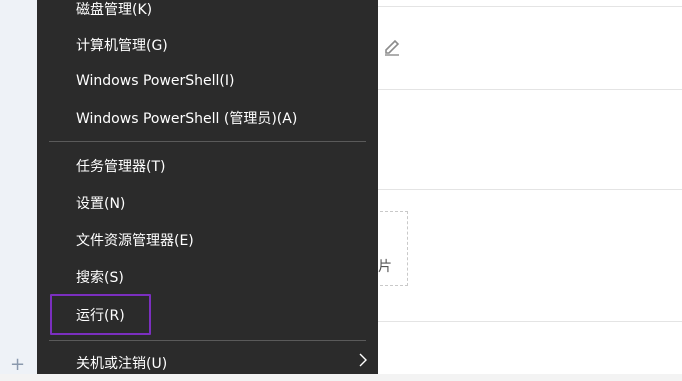  Describe the element at coordinates (100, 277) in the screenshot. I see `menu-item-label: 搜索(S)` at that location.